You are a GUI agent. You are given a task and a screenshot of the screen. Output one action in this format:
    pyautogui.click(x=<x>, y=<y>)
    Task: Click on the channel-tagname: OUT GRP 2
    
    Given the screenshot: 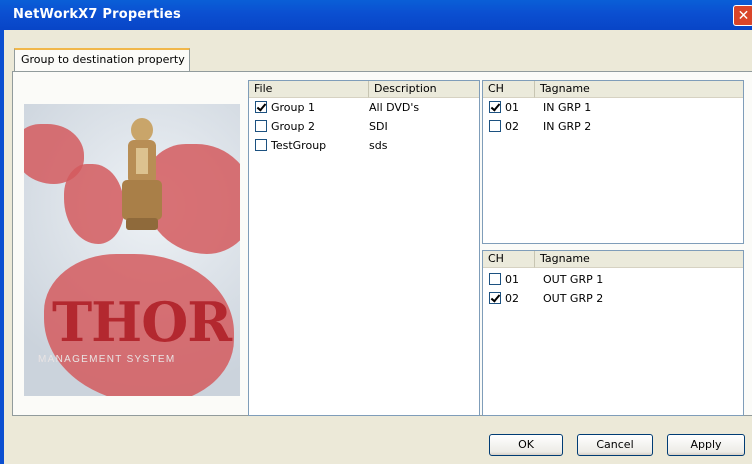 What is the action you would take?
    pyautogui.click(x=573, y=298)
    